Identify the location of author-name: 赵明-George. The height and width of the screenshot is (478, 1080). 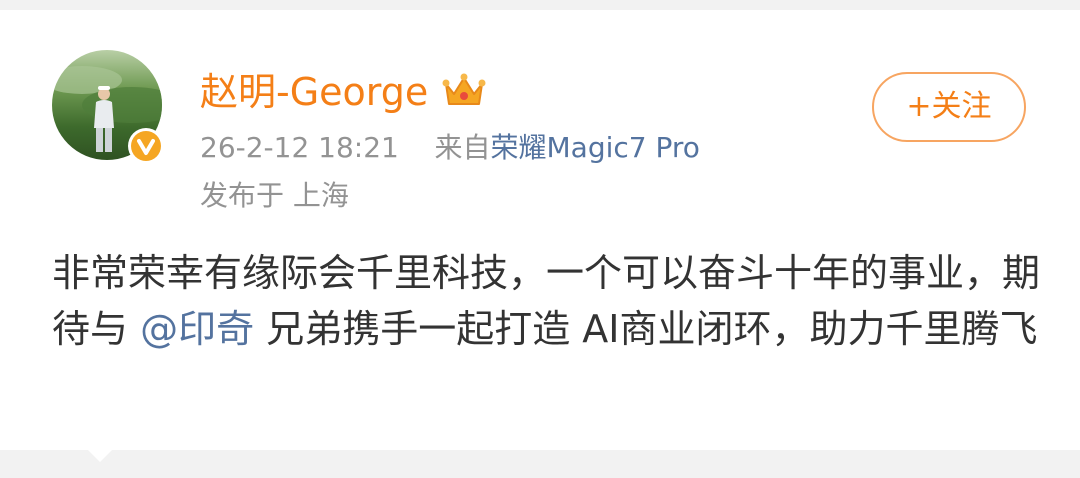
(314, 92).